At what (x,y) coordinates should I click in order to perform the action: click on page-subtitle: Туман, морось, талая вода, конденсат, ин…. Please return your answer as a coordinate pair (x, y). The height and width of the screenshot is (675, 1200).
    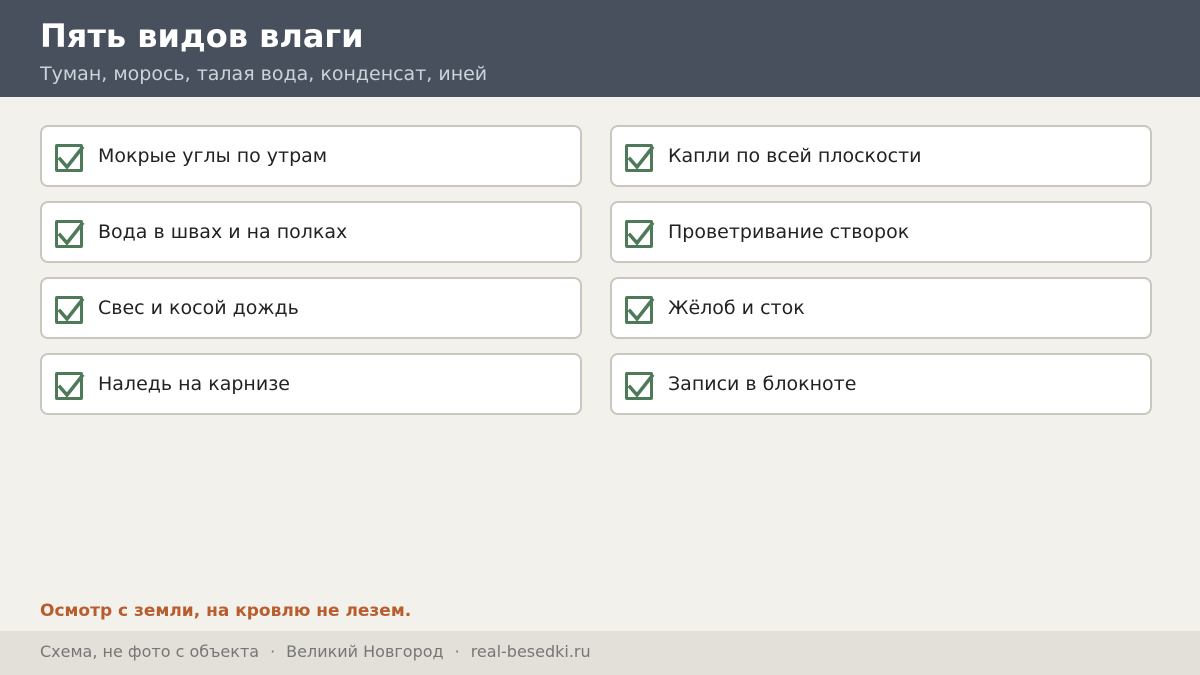
    Looking at the image, I should click on (264, 74).